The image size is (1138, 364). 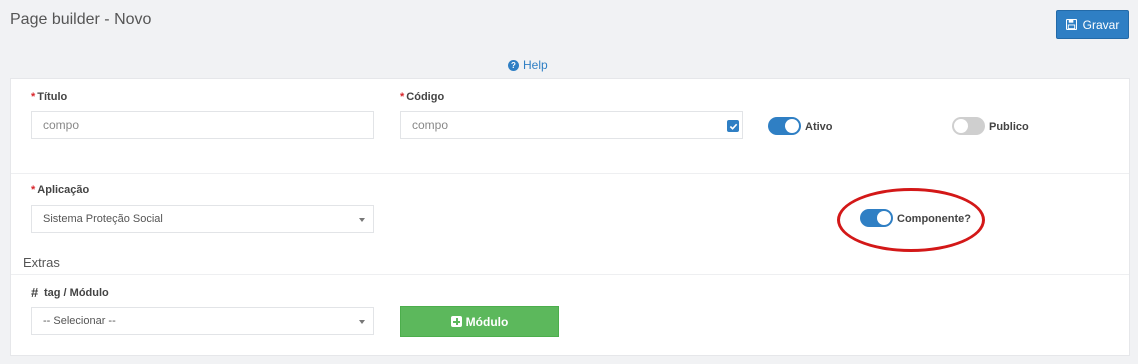 What do you see at coordinates (202, 125) in the screenshot?
I see `titulo-input: compo` at bounding box center [202, 125].